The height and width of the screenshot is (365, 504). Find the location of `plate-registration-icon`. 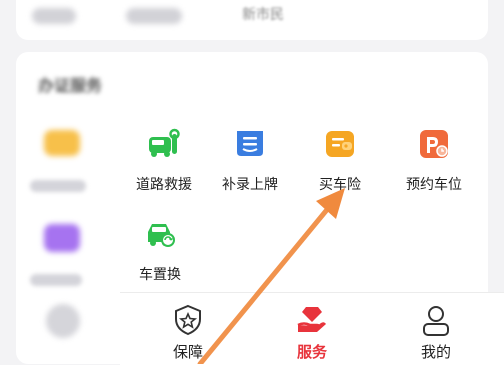

plate-registration-icon is located at coordinates (250, 144).